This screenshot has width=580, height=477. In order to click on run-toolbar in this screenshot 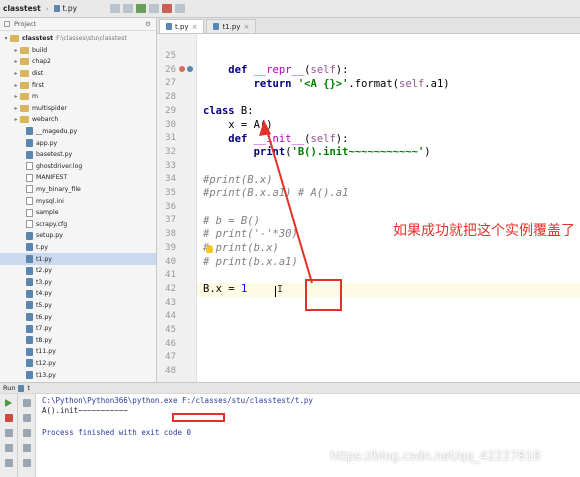, I will do `click(9, 435)`.